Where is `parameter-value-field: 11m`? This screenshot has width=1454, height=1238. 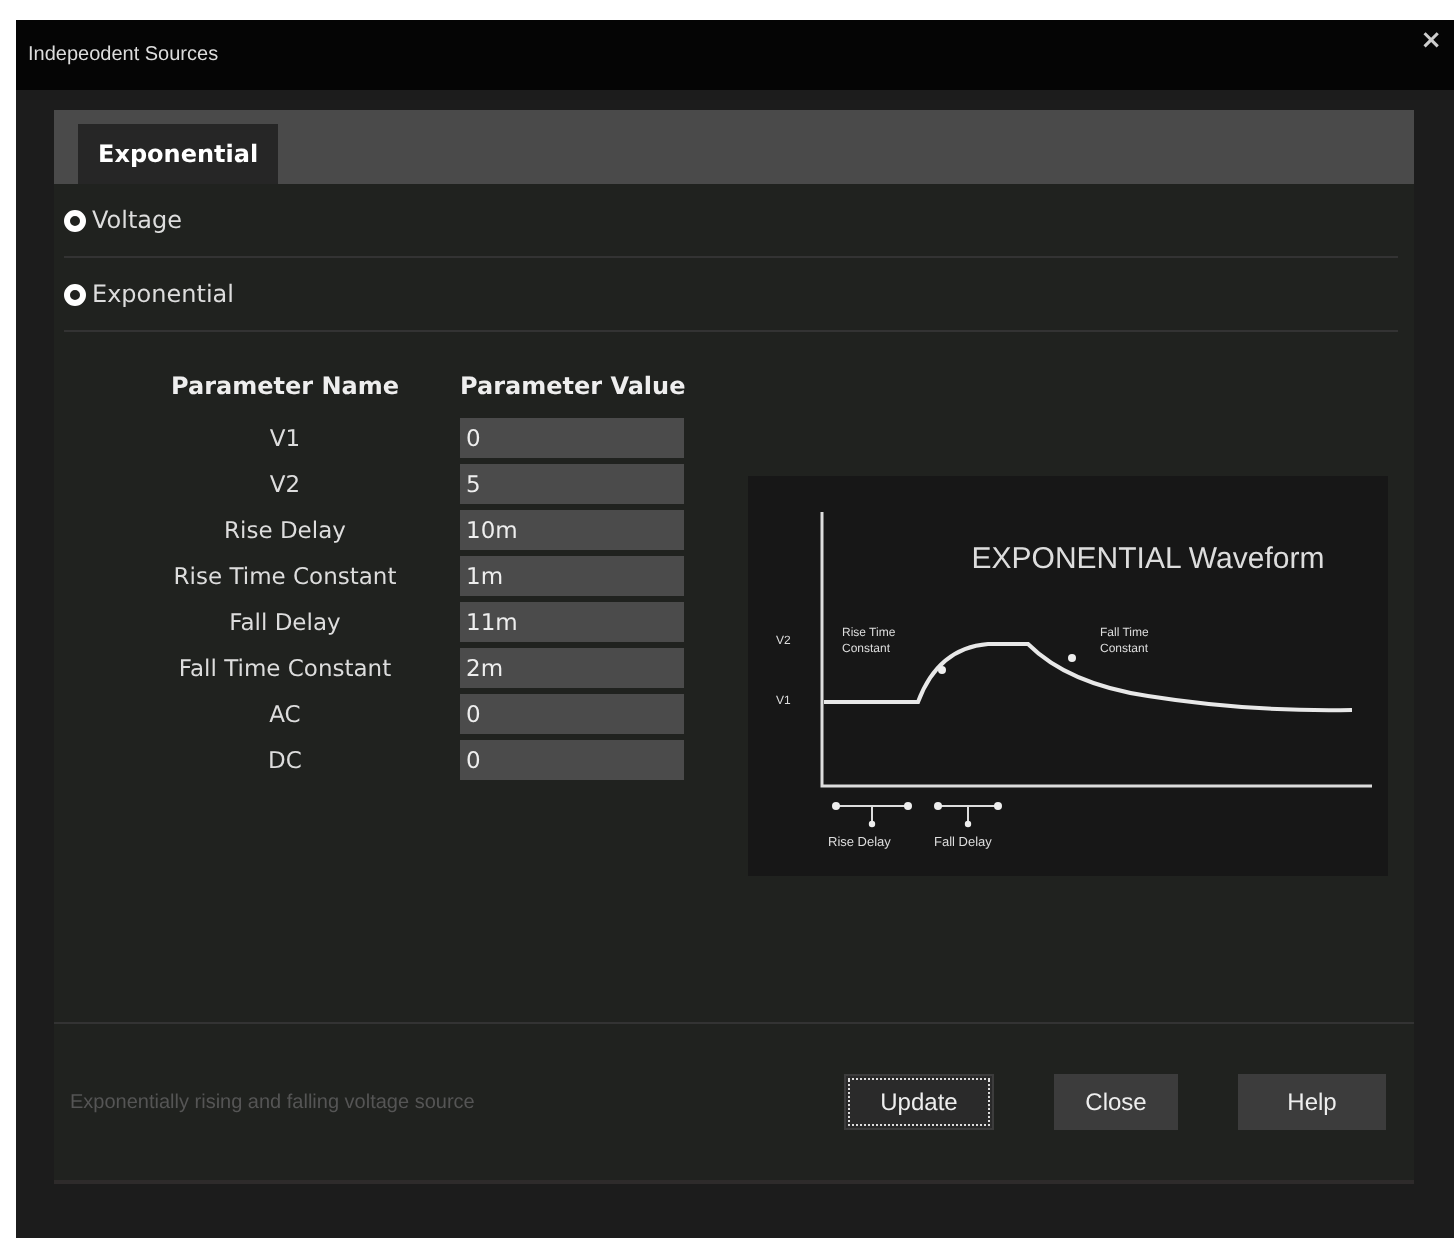 parameter-value-field: 11m is located at coordinates (572, 622).